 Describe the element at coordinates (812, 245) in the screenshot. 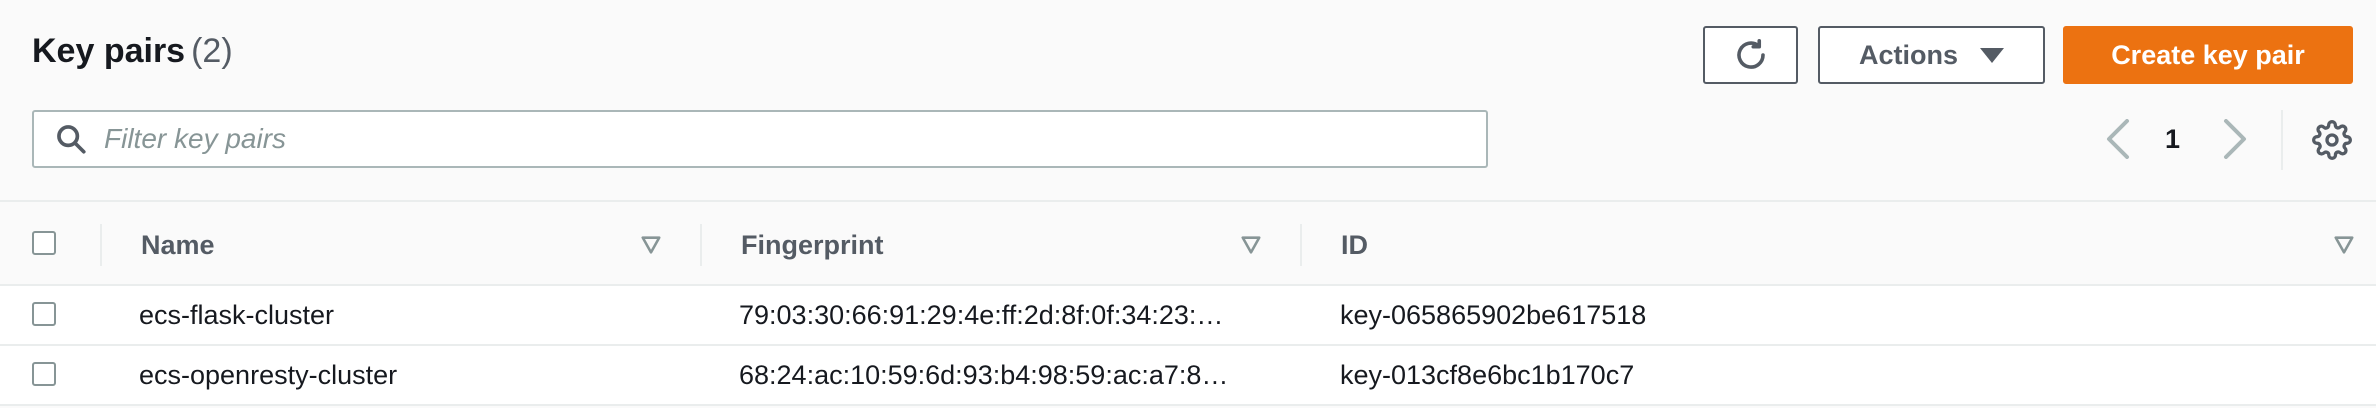

I see `column-header-fingerprint: Fingerprint` at that location.